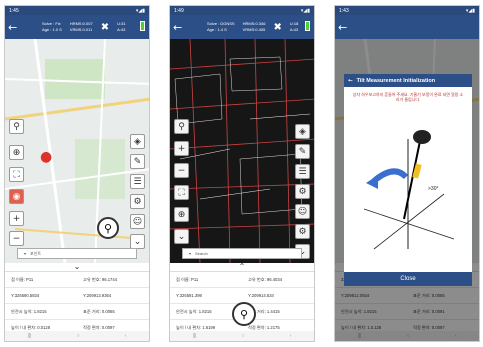 This screenshot has width=483, height=347. What do you see at coordinates (16, 196) in the screenshot?
I see `stakeout-icon: ◉` at bounding box center [16, 196].